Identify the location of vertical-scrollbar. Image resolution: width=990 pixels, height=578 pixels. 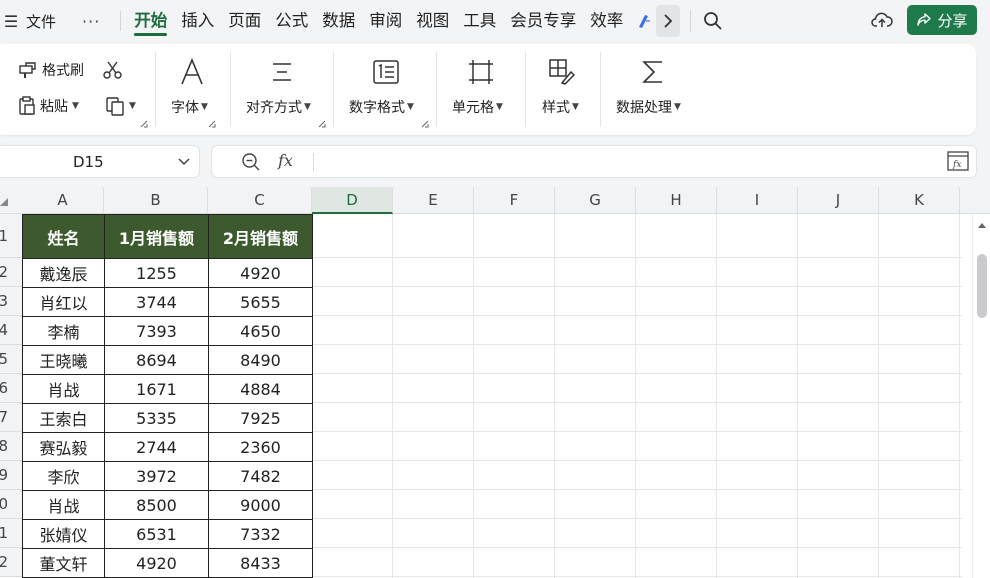
(981, 396).